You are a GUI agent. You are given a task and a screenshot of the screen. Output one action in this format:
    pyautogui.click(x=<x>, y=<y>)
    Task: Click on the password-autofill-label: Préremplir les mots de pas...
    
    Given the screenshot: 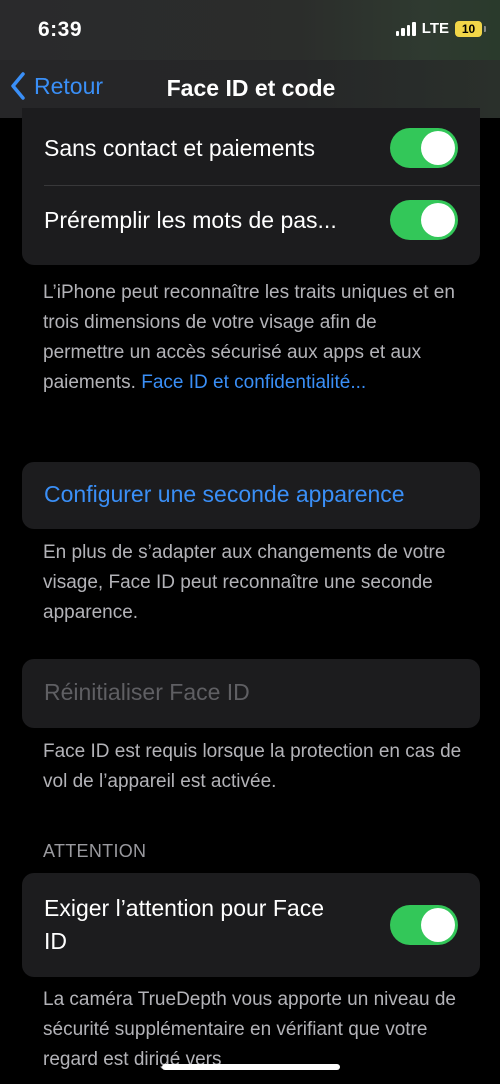 What is the action you would take?
    pyautogui.click(x=190, y=219)
    